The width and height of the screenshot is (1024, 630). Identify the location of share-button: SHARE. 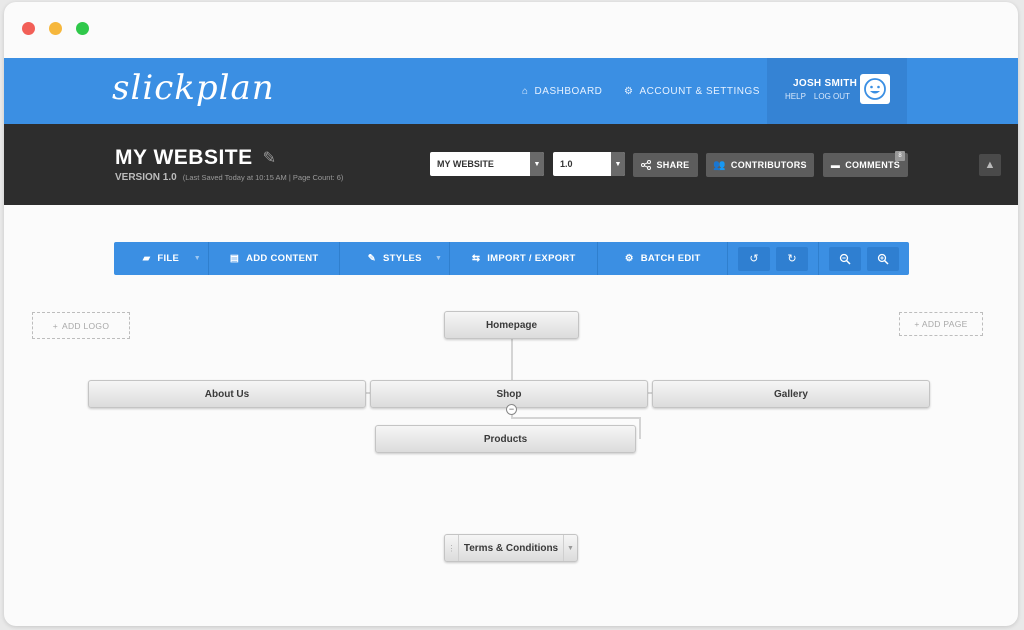
(665, 165).